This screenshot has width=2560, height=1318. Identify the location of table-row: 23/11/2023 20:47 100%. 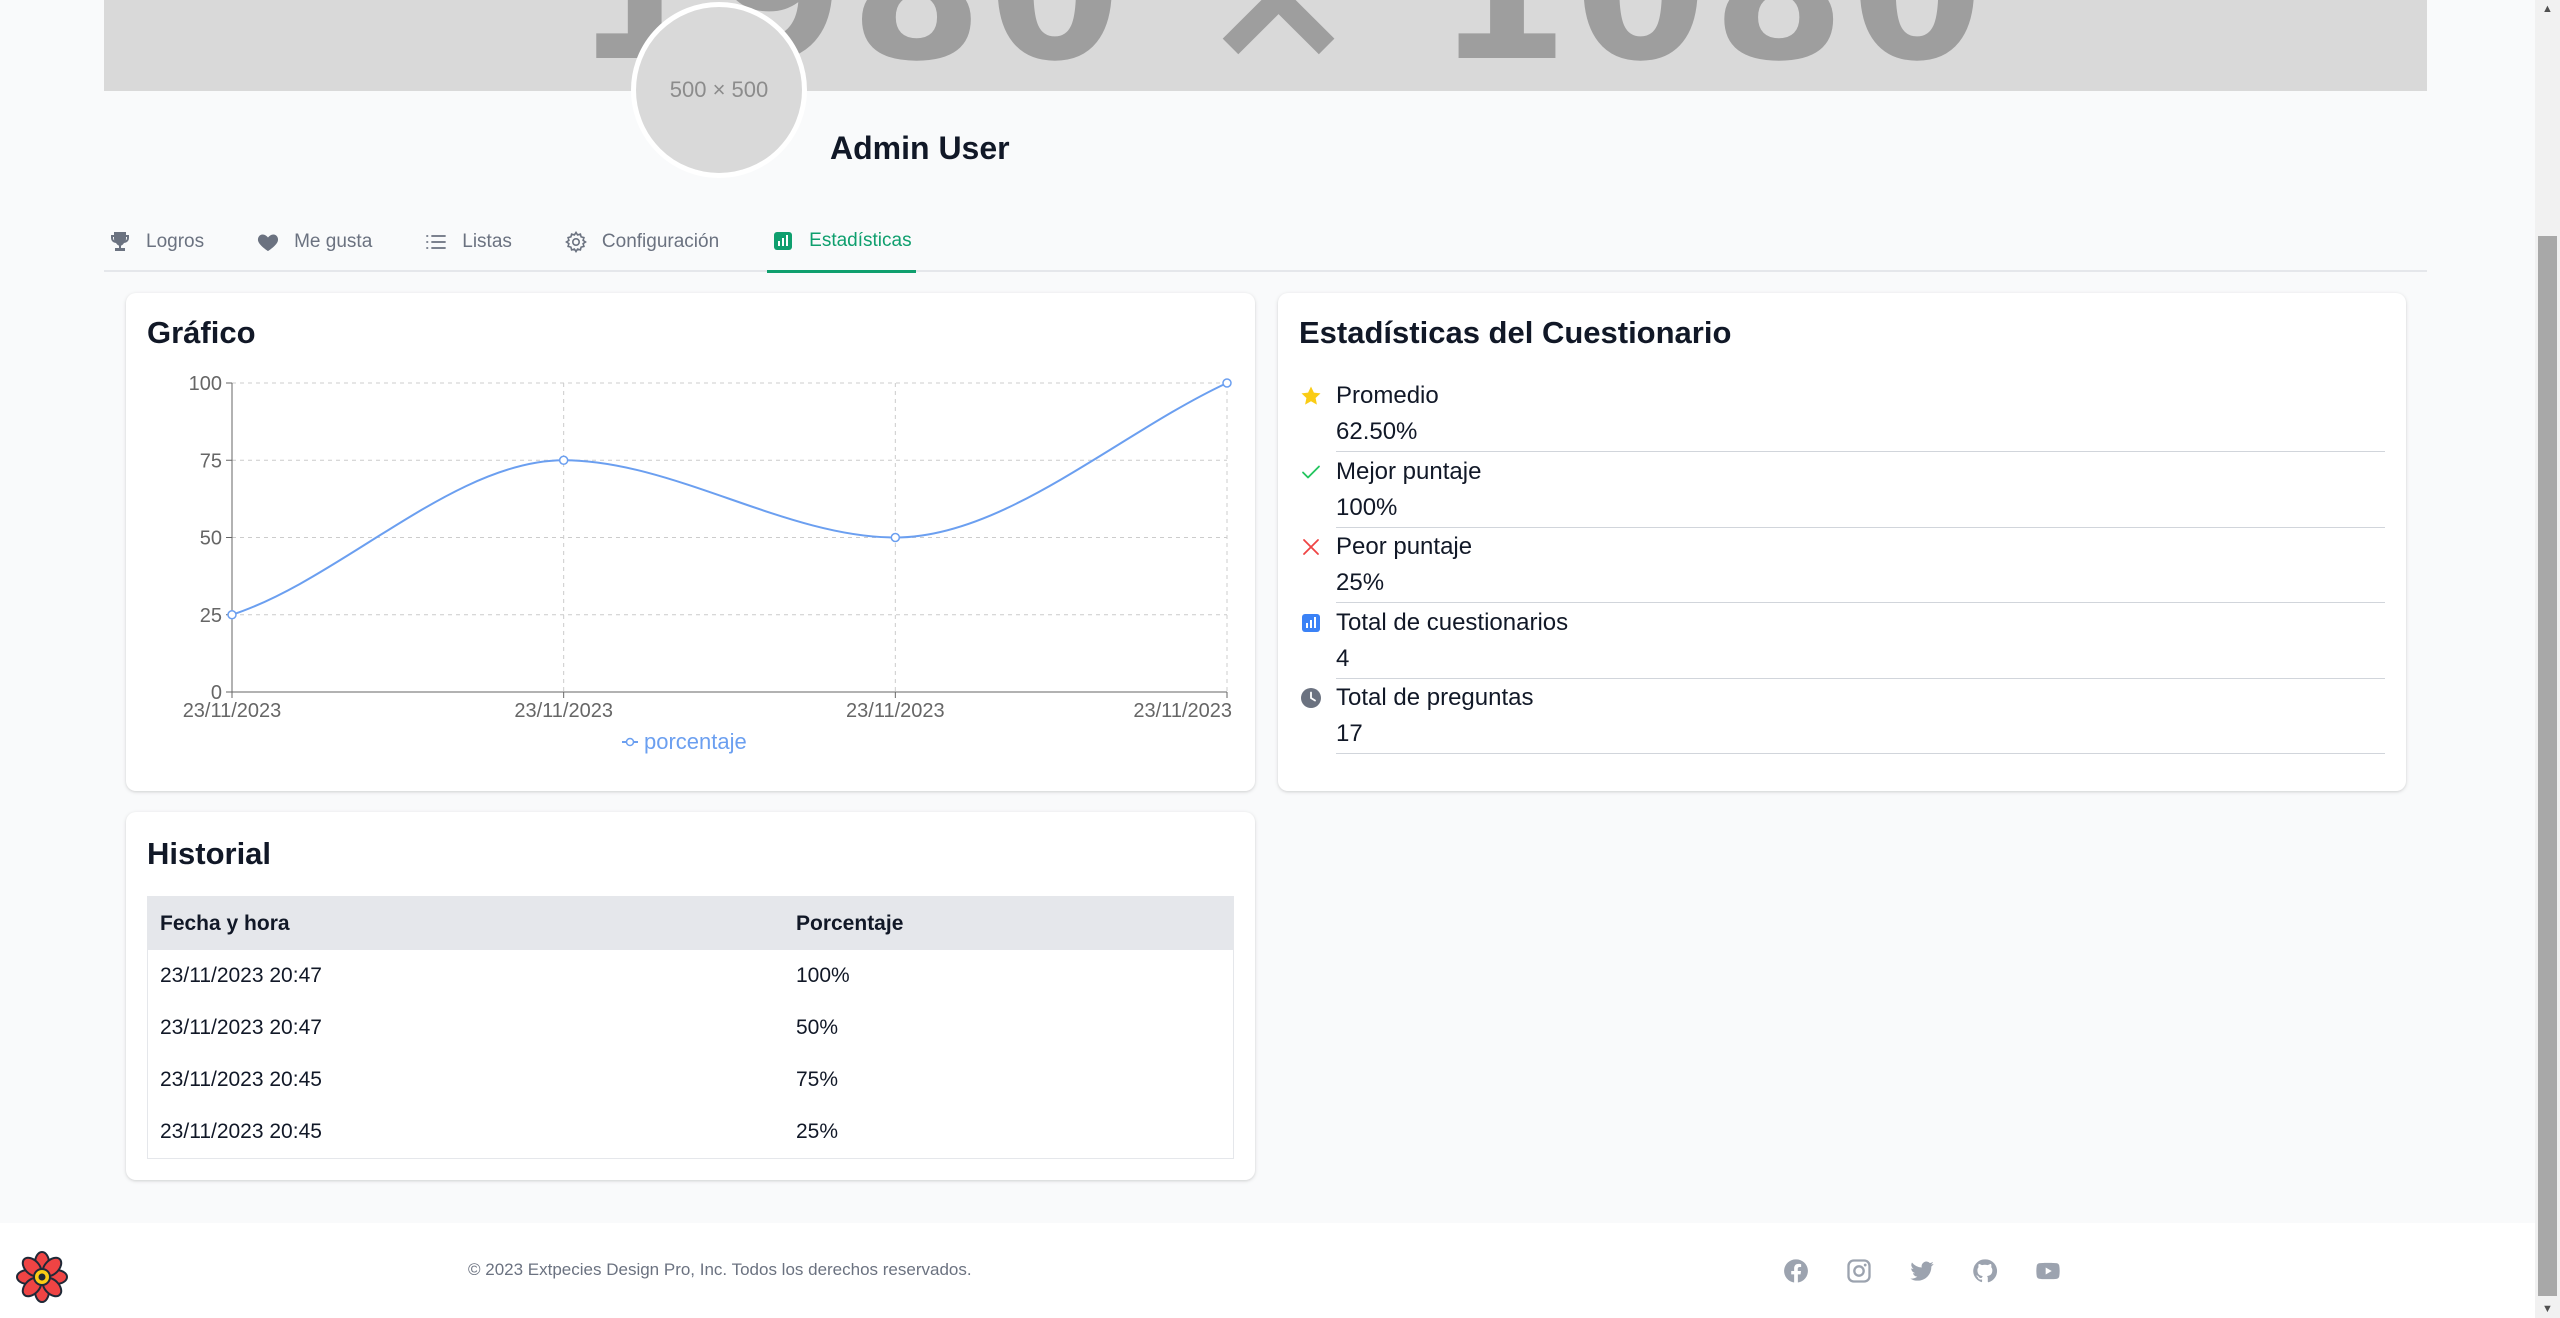
(690, 976).